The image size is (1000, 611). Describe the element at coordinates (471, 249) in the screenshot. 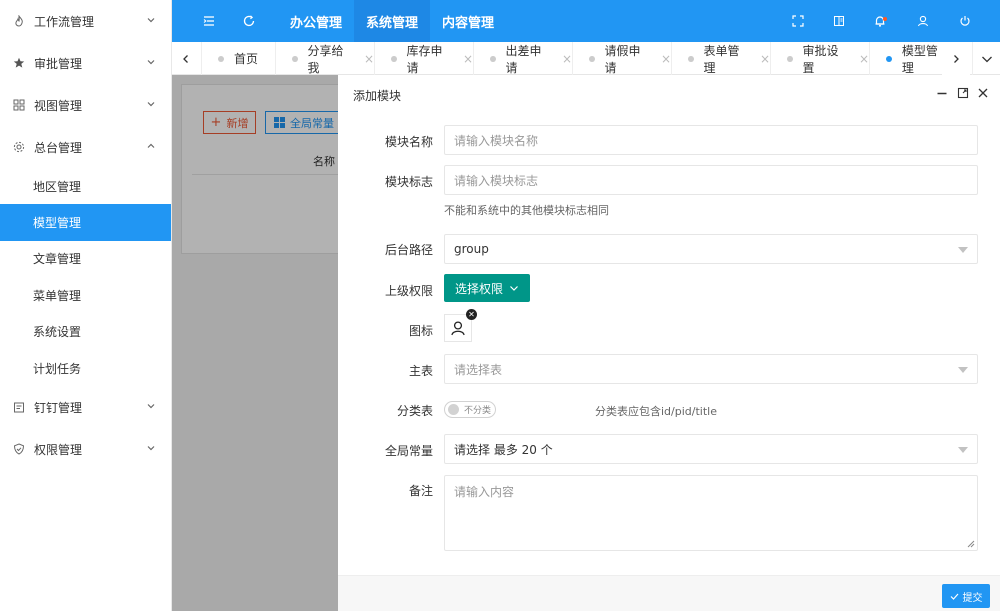

I see `route-select-value: group` at that location.